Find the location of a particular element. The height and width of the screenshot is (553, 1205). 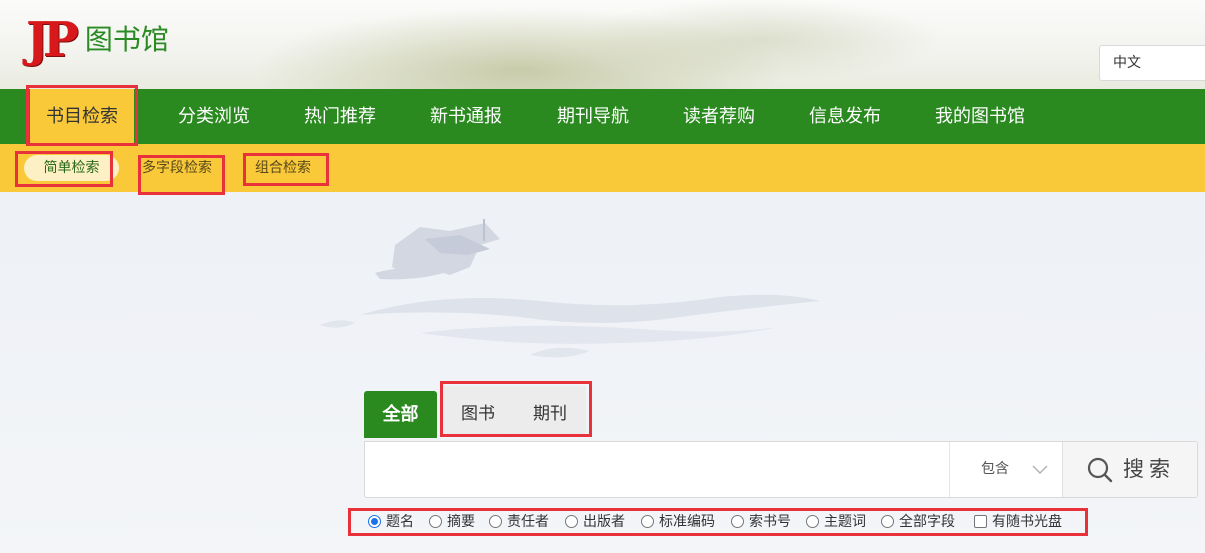

main-nav: 书目检索 分类浏览 热门推荐 新书通报 期刊导航 读者荐购 信息发布 我的图书馆 is located at coordinates (602, 116).